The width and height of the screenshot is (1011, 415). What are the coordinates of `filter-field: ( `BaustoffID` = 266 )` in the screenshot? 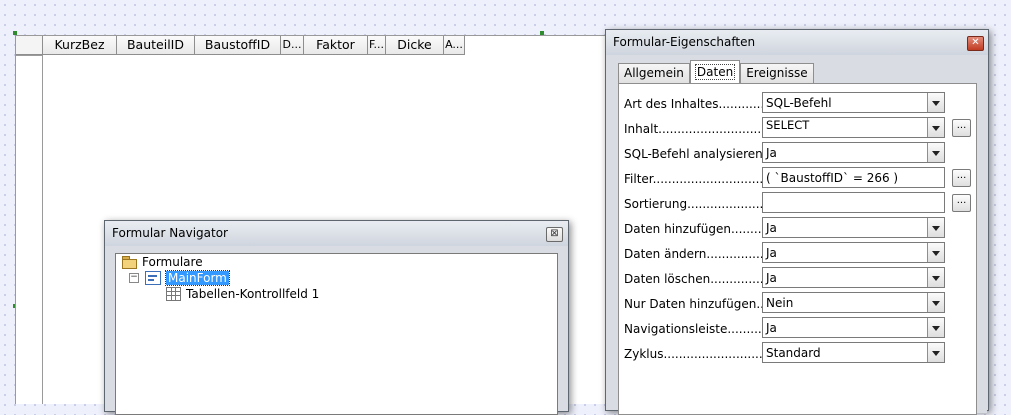 It's located at (853, 177).